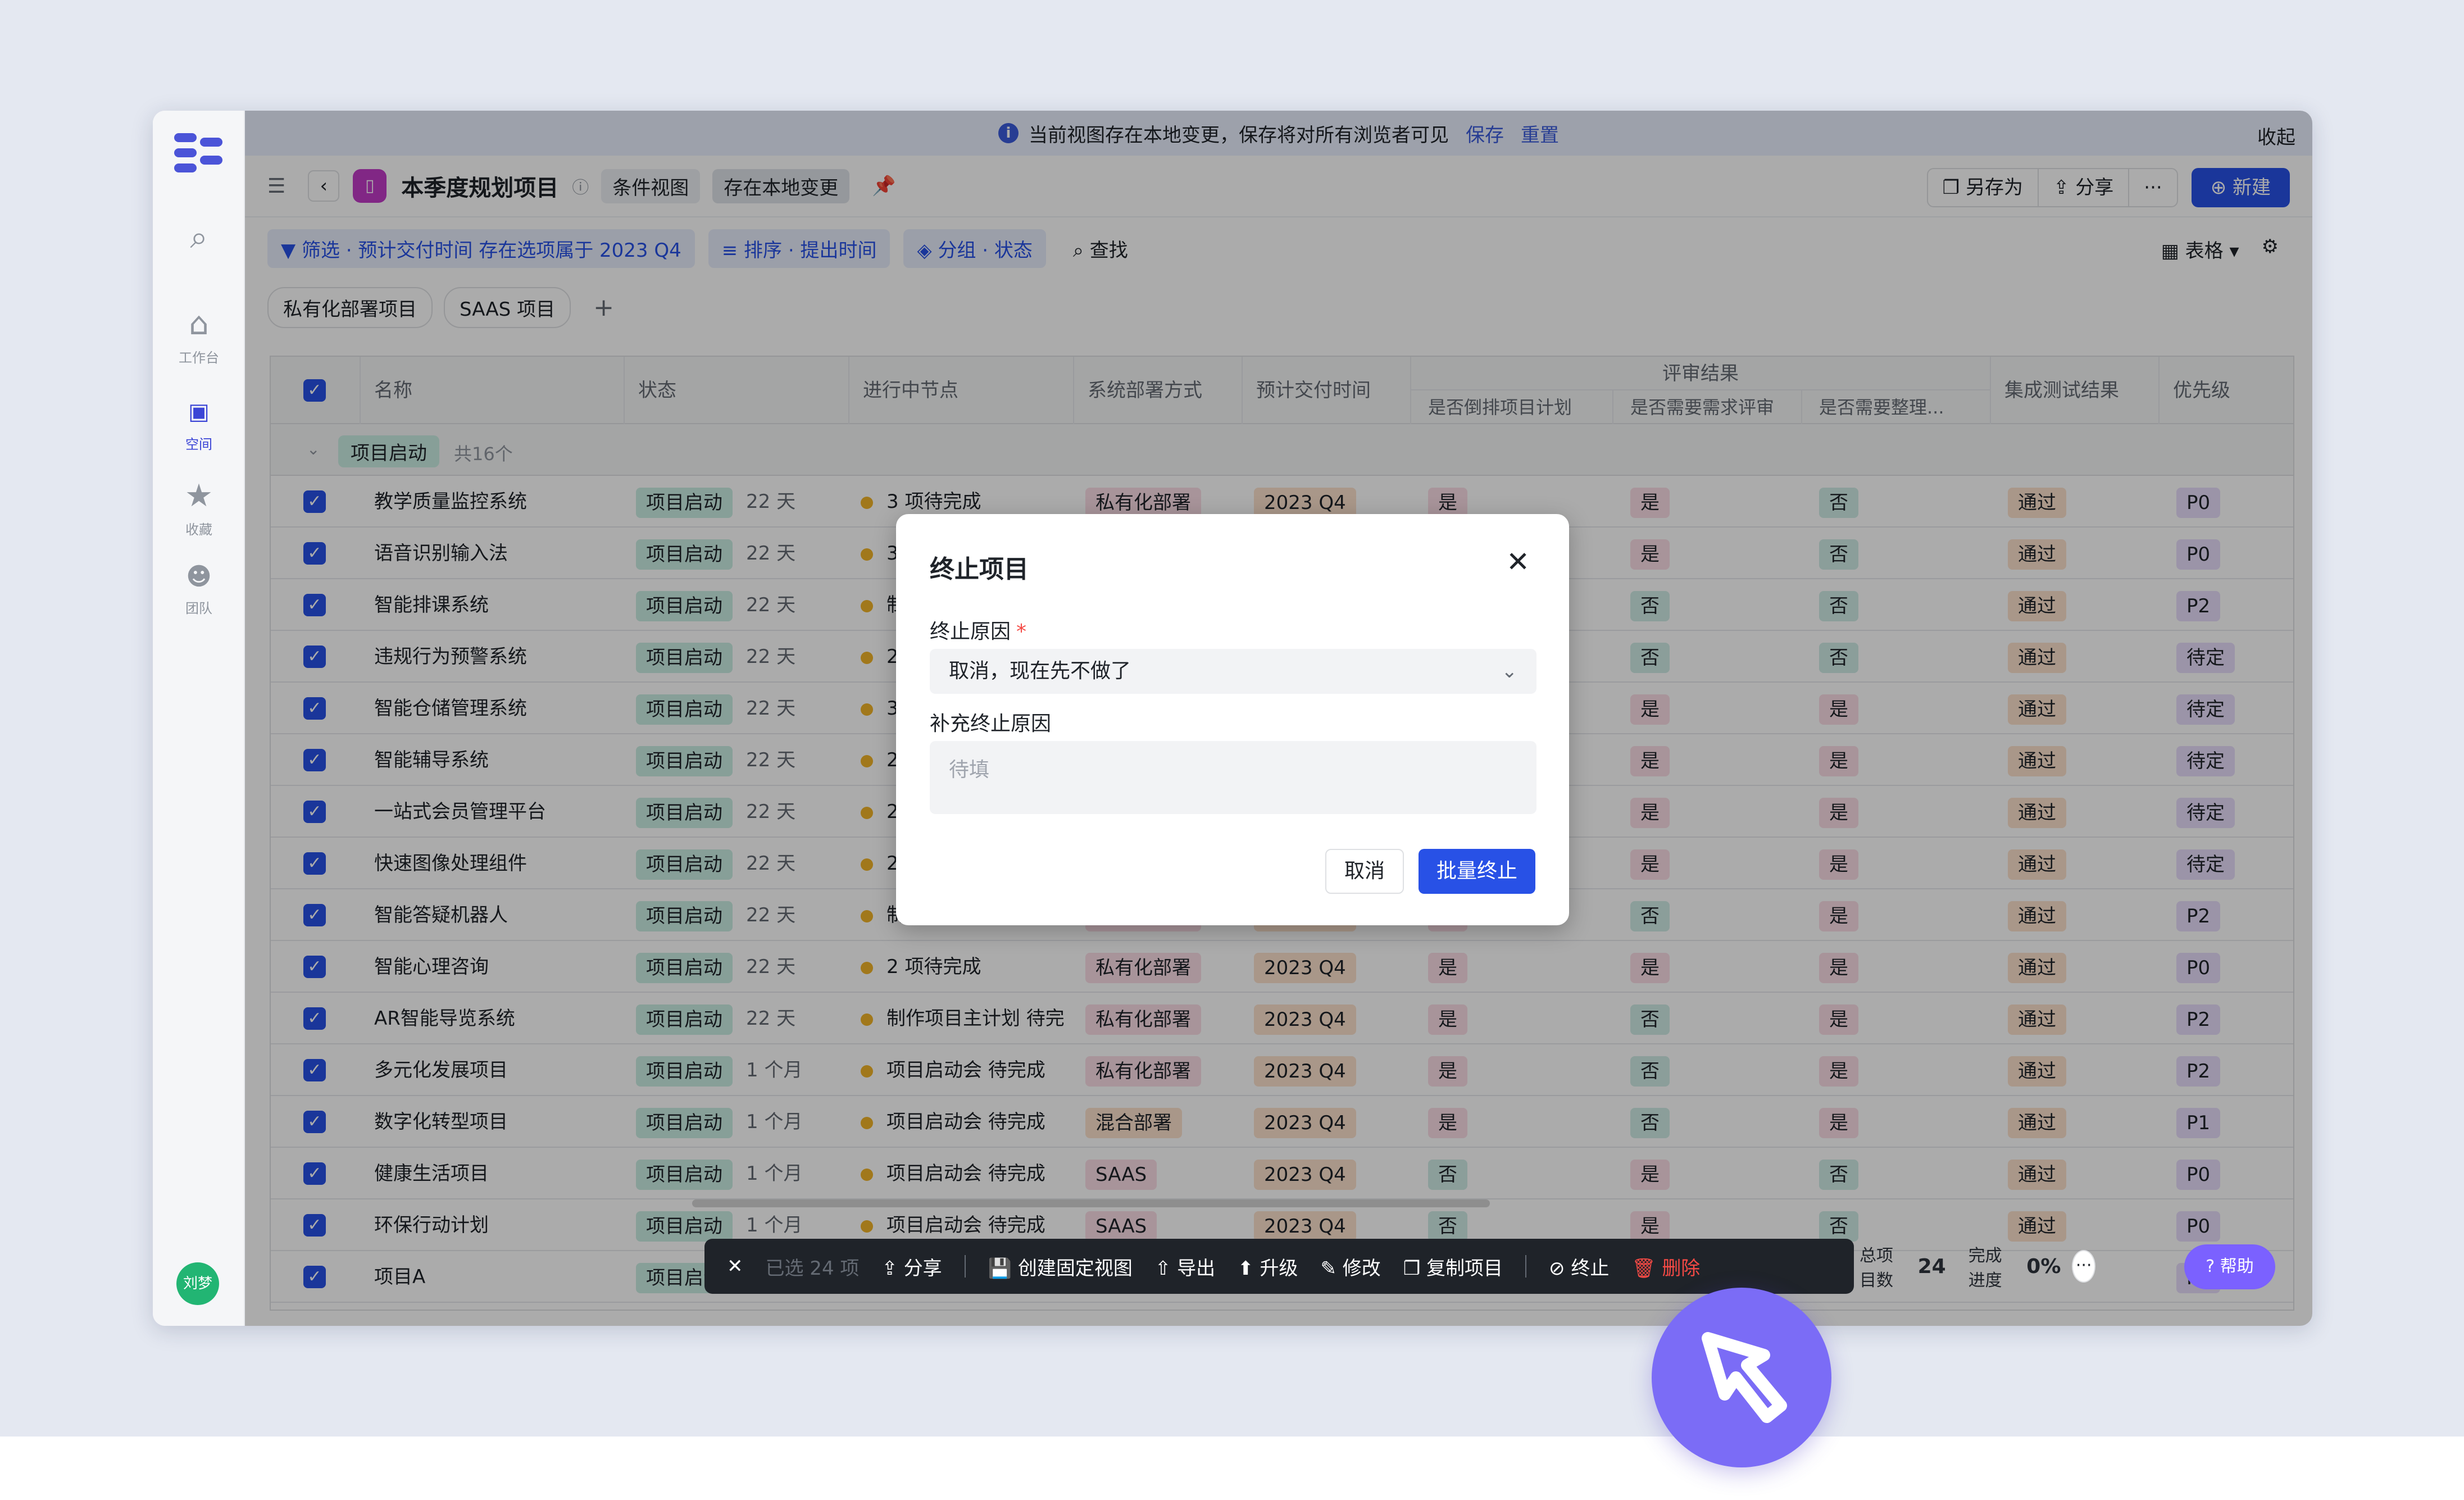  I want to click on arrow-icon, so click(1744, 1377).